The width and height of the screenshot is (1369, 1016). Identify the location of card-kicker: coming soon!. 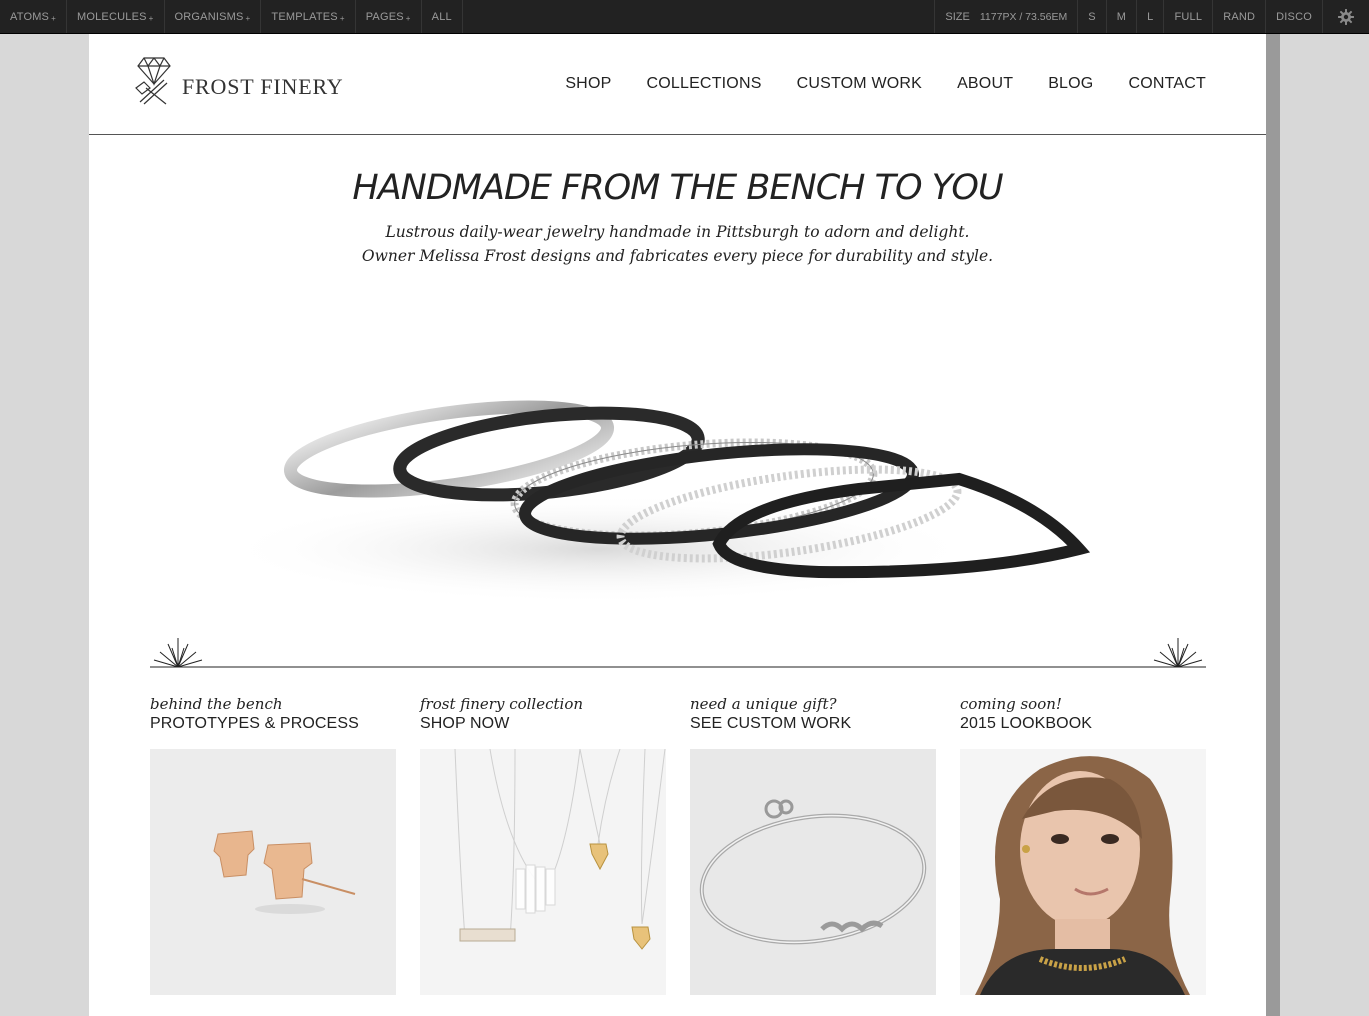
(1011, 704).